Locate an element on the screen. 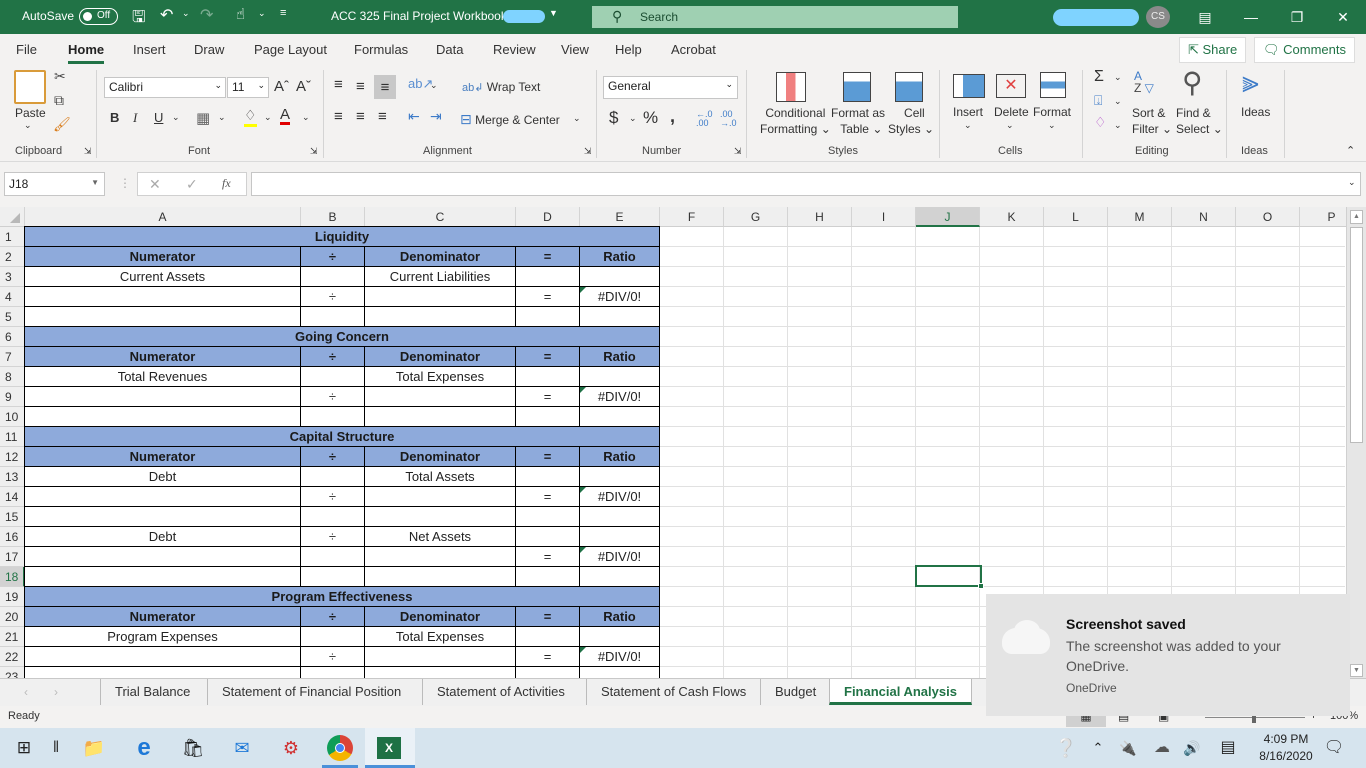  touch-dropdown-icon: ⌄ is located at coordinates (262, 13).